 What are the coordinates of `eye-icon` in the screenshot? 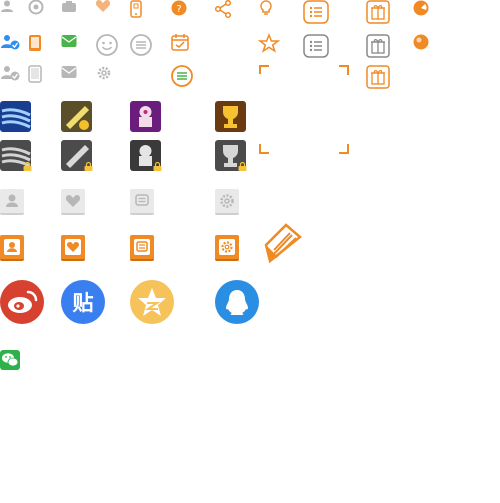 It's located at (36, 7).